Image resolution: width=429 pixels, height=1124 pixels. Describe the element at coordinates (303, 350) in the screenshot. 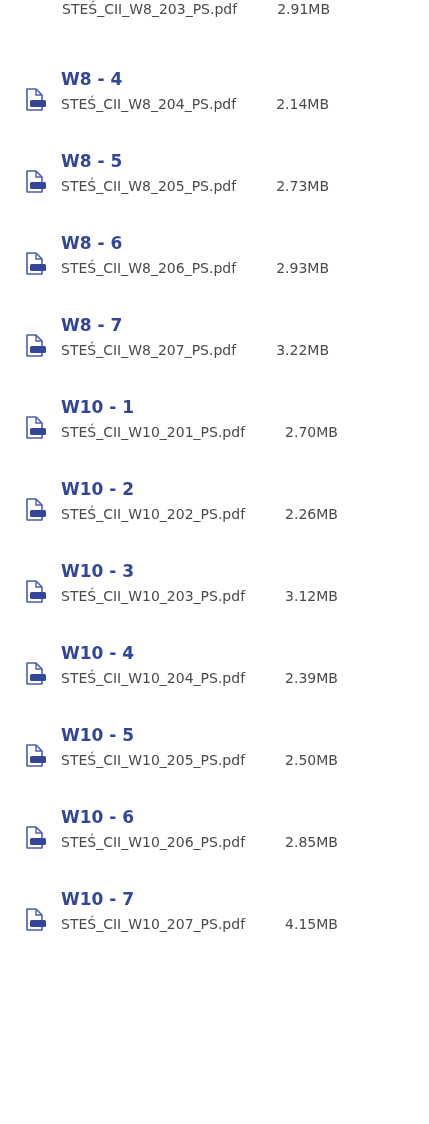

I see `file-size: 3.22MB` at that location.